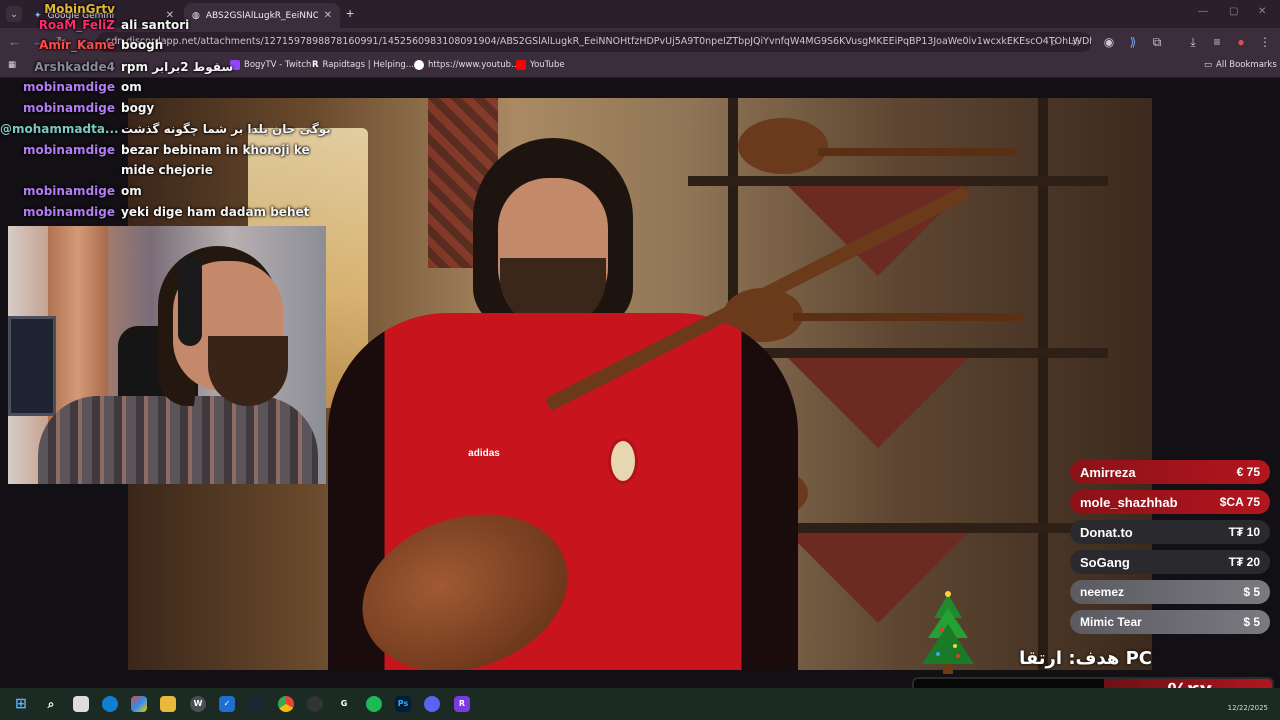  What do you see at coordinates (1133, 42) in the screenshot?
I see `extension-icon: ⟫` at bounding box center [1133, 42].